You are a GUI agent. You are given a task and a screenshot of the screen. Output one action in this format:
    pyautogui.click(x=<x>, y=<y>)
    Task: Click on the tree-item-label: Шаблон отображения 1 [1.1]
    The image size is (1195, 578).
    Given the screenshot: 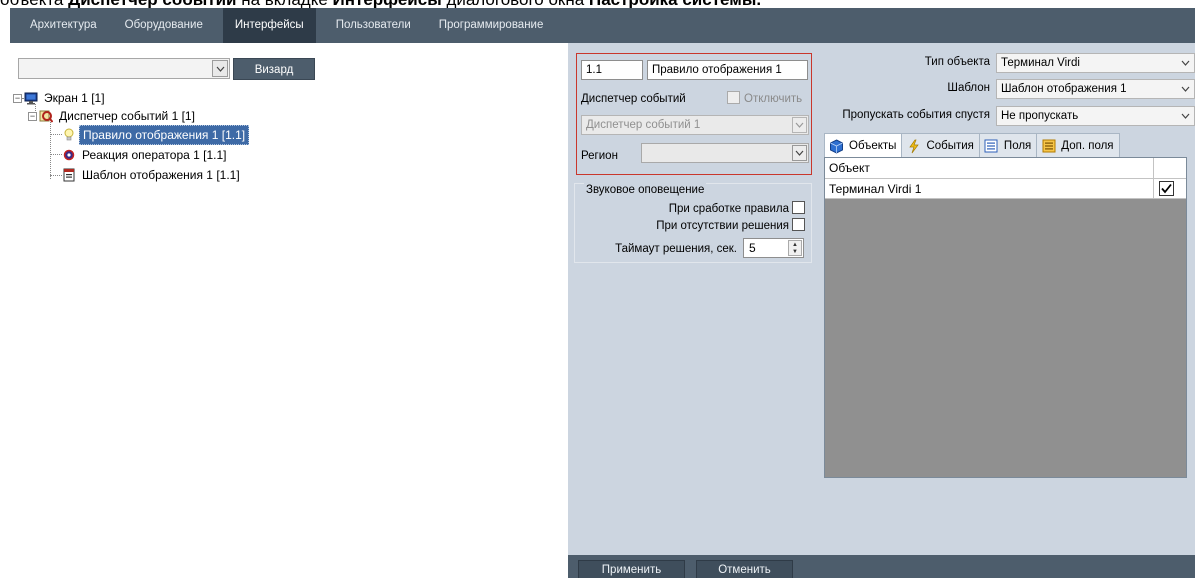 What is the action you would take?
    pyautogui.click(x=161, y=175)
    